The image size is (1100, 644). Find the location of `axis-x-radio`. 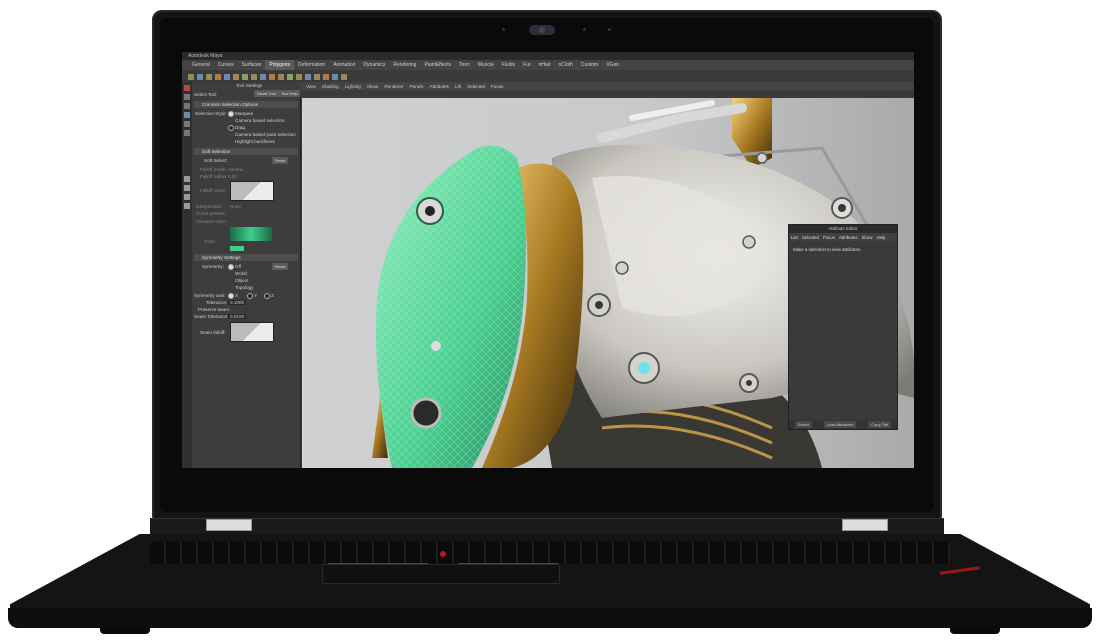

axis-x-radio is located at coordinates (231, 296).